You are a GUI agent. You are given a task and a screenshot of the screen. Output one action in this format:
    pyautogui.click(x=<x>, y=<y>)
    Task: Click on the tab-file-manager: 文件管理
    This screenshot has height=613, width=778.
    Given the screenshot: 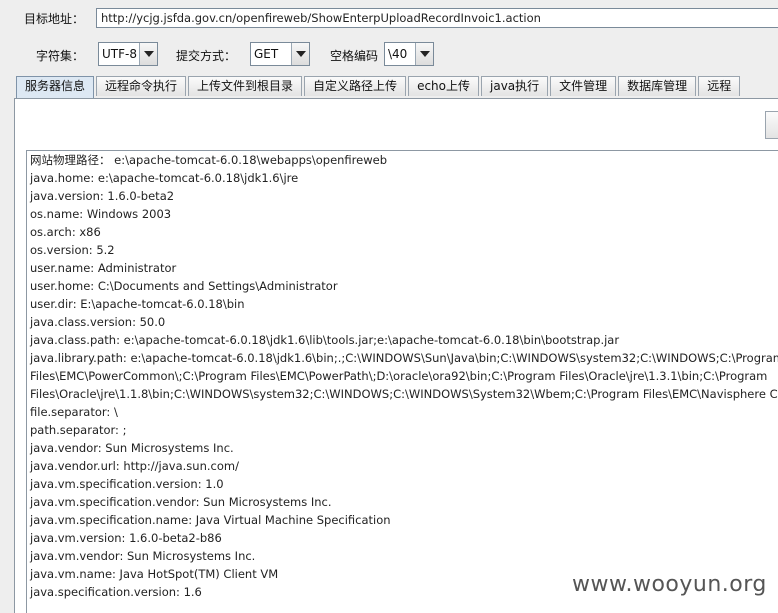 What is the action you would take?
    pyautogui.click(x=583, y=86)
    